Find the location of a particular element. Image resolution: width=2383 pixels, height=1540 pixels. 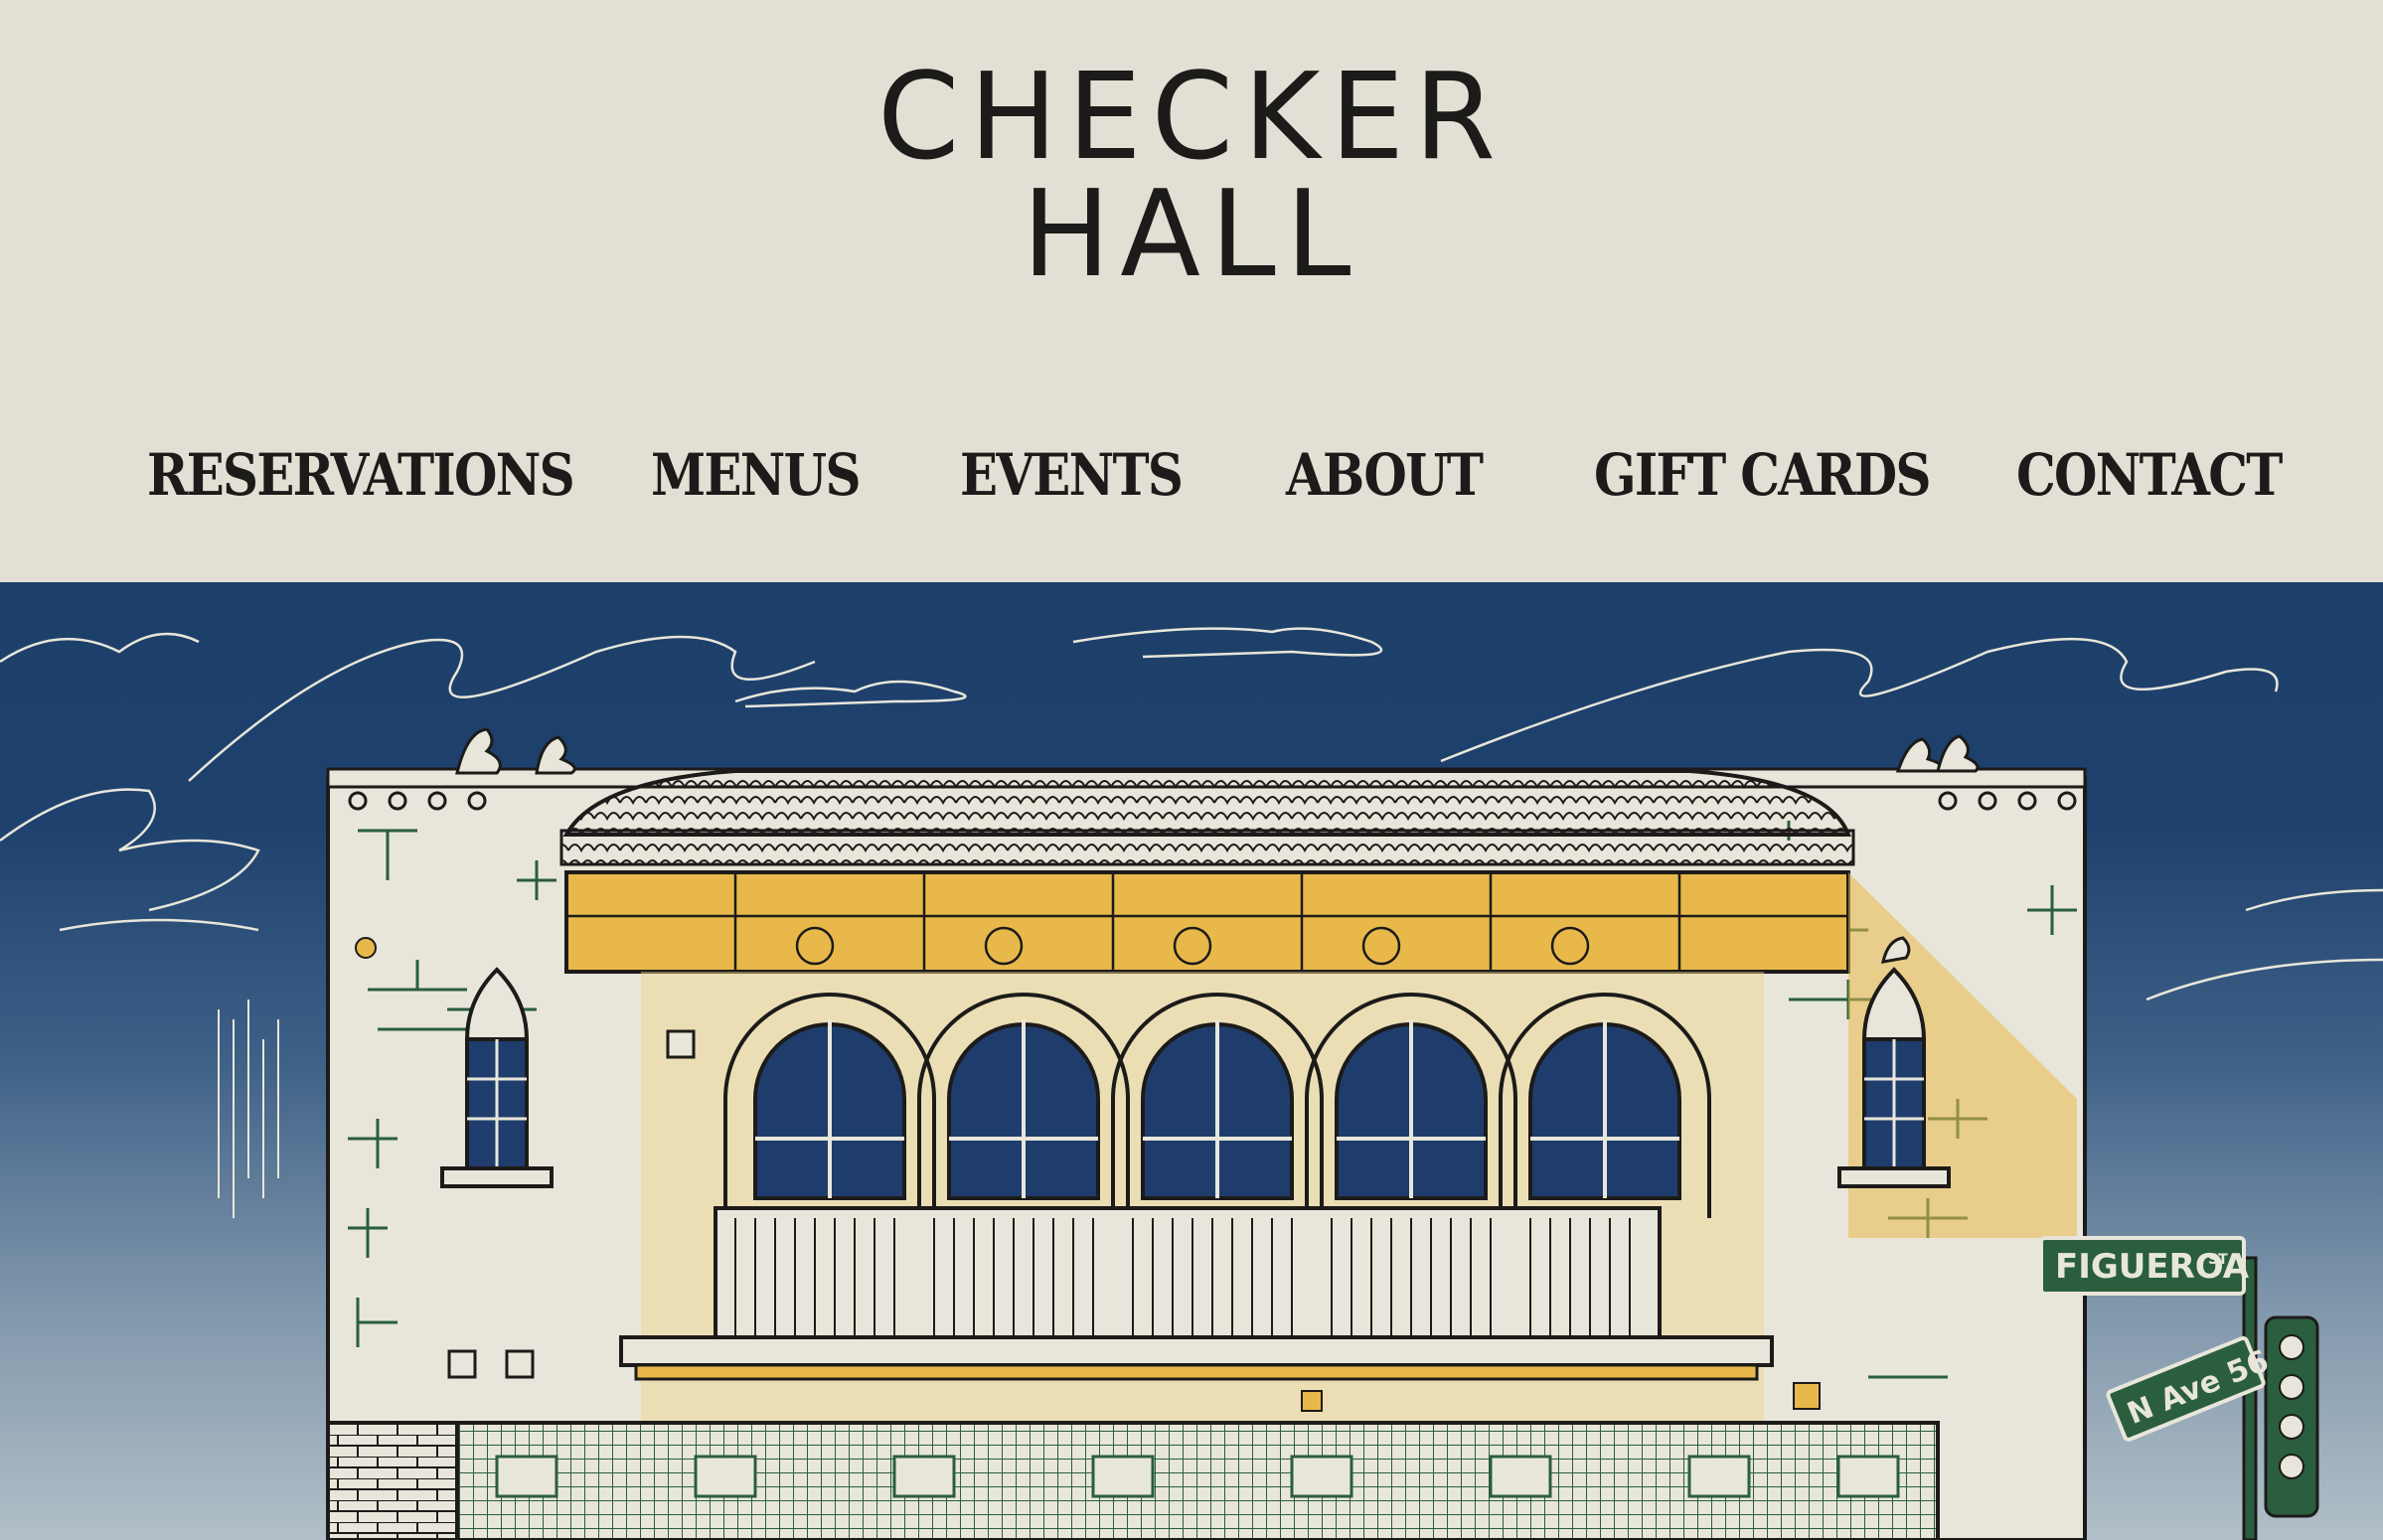

nav-item-events: EVENTS is located at coordinates (1072, 475).